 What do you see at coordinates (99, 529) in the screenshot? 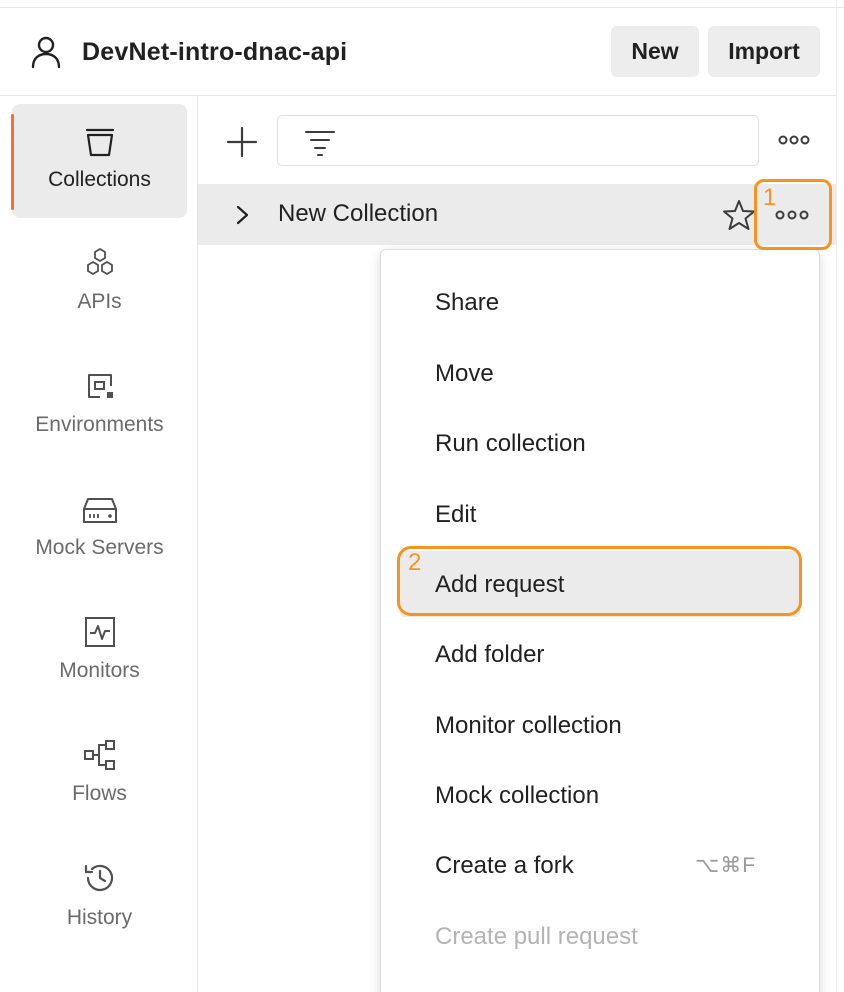
I see `sidebar-item-mock-servers: Mock Servers` at bounding box center [99, 529].